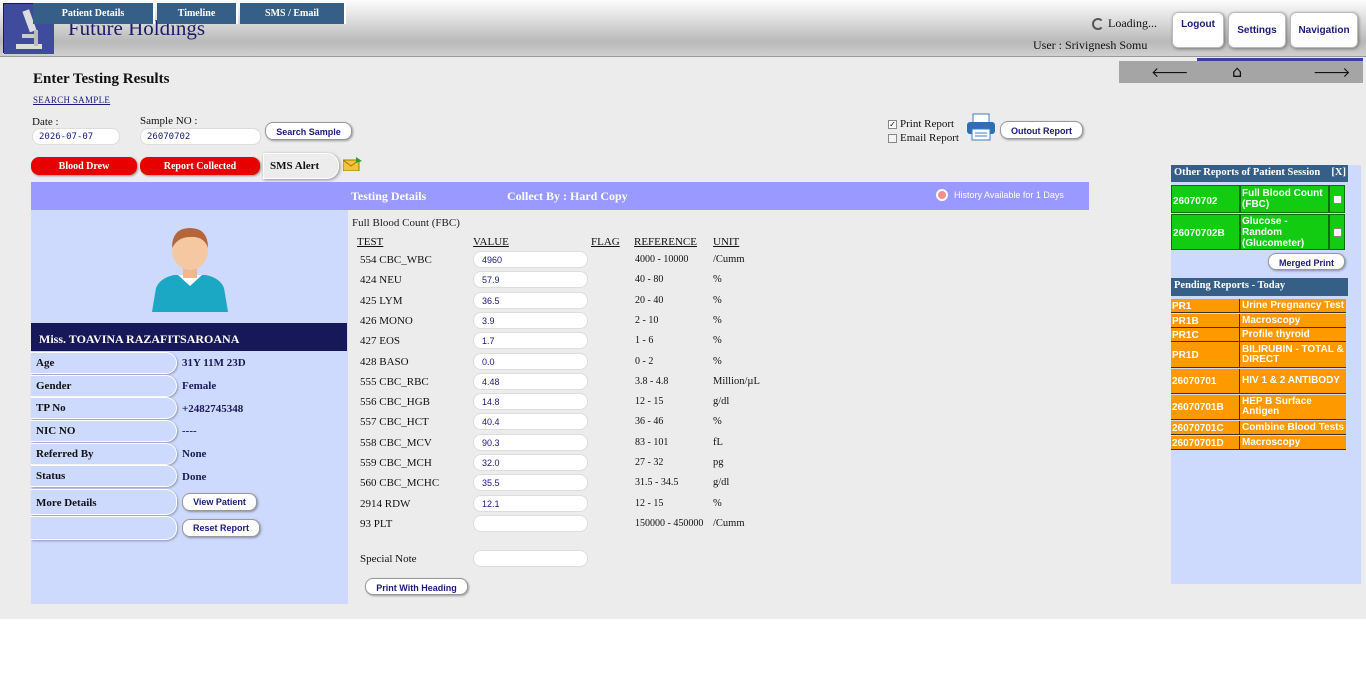 Image resolution: width=1366 pixels, height=678 pixels. I want to click on pending-report-id: 26070701C, so click(1205, 427).